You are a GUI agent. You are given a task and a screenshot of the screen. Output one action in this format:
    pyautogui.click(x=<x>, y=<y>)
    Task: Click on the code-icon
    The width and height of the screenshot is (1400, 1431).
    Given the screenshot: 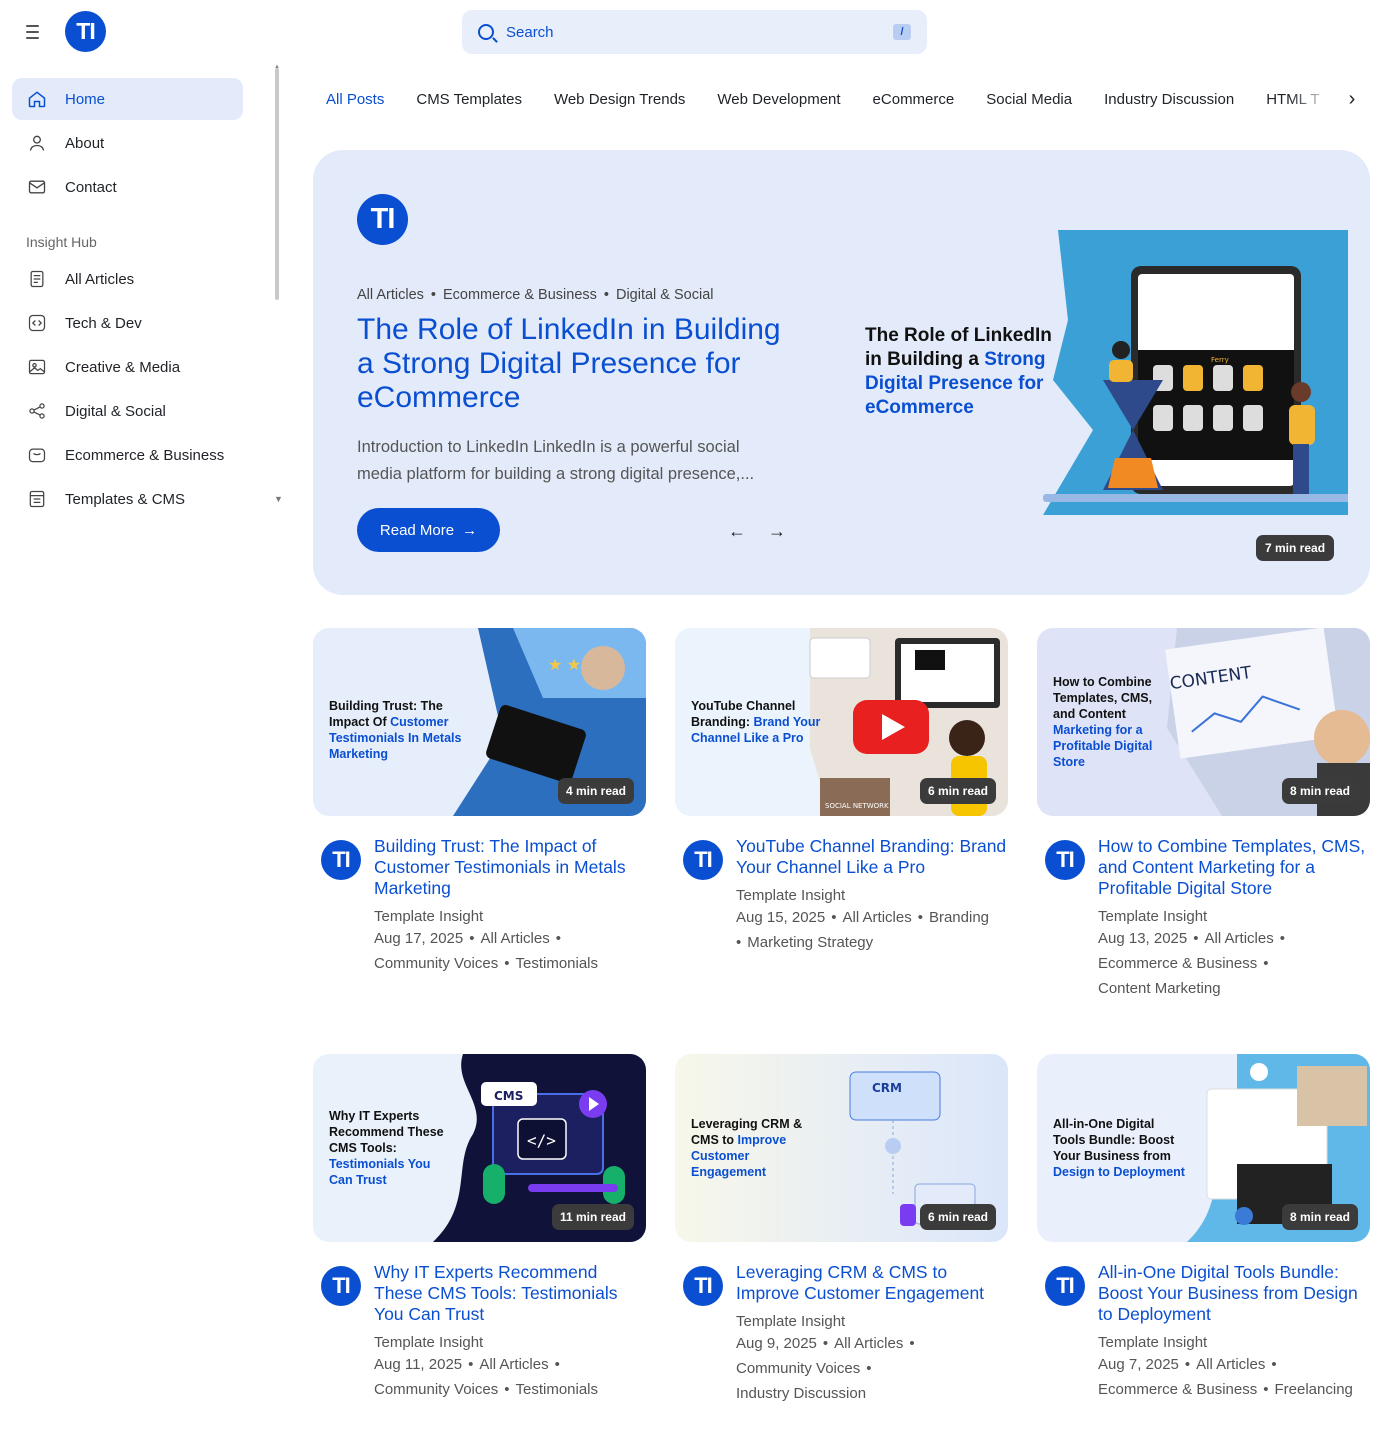 What is the action you would take?
    pyautogui.click(x=37, y=323)
    